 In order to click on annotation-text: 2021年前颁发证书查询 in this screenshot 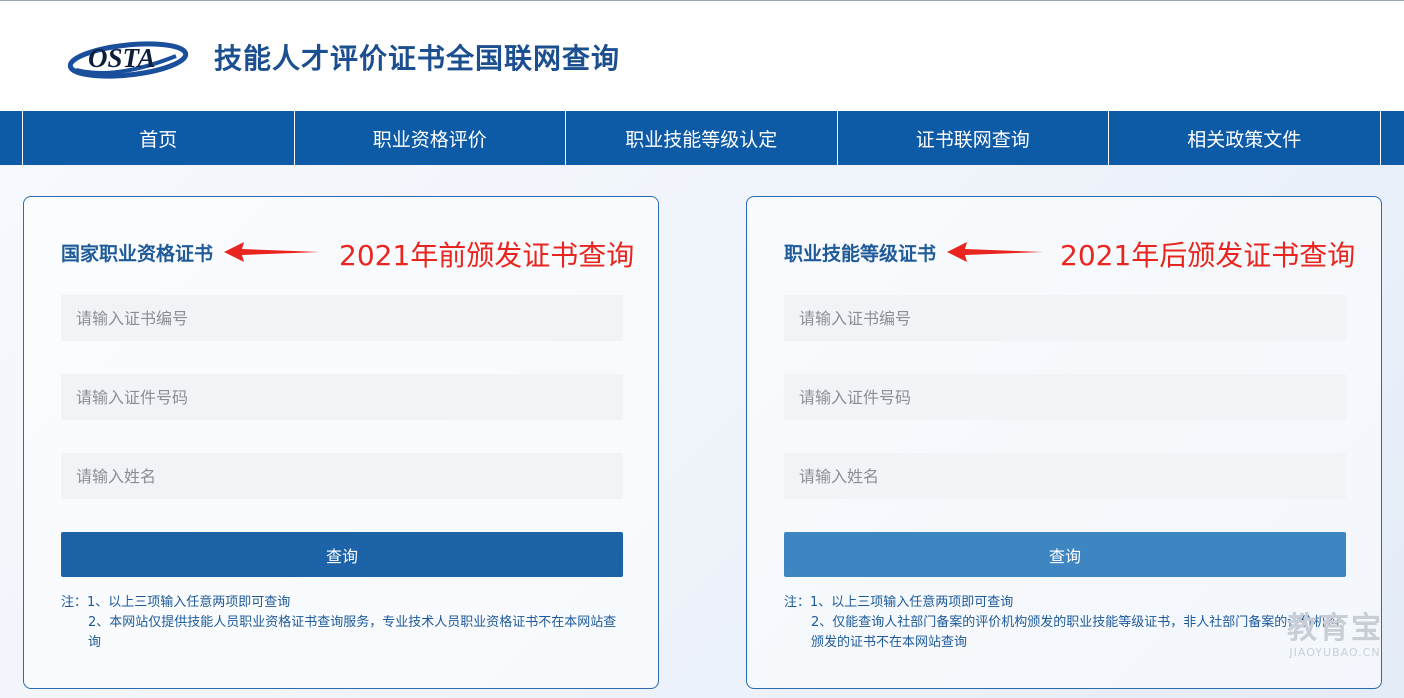, I will do `click(487, 255)`.